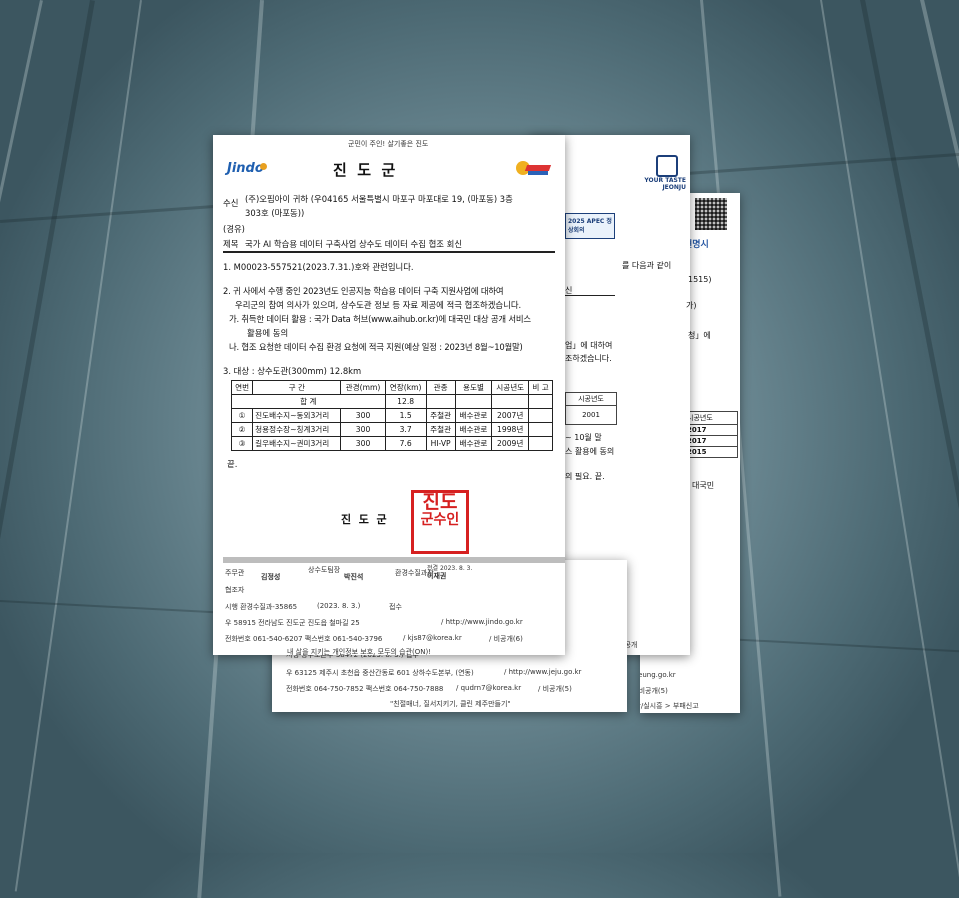  I want to click on footer-staff-name: 김정성, so click(271, 577).